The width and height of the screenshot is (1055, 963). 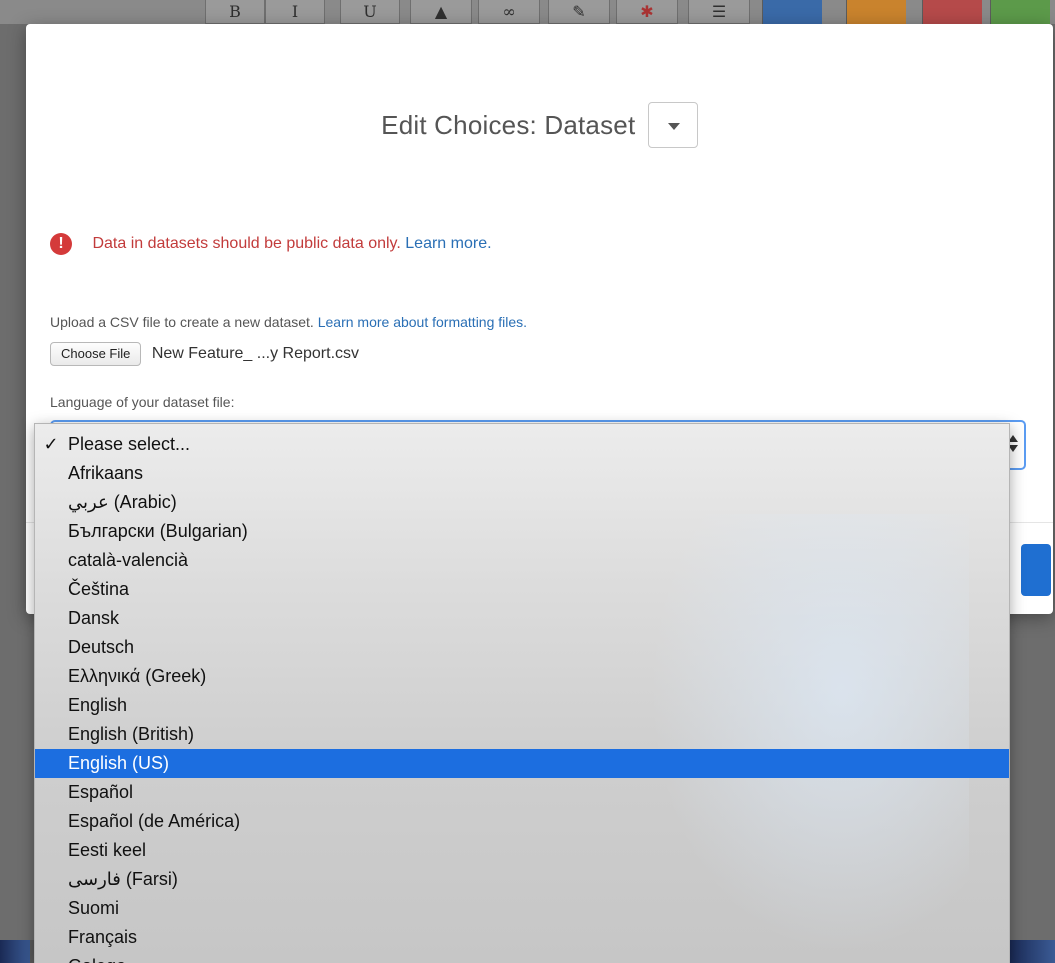 I want to click on language-label: Language of your dataset file:, so click(x=142, y=402).